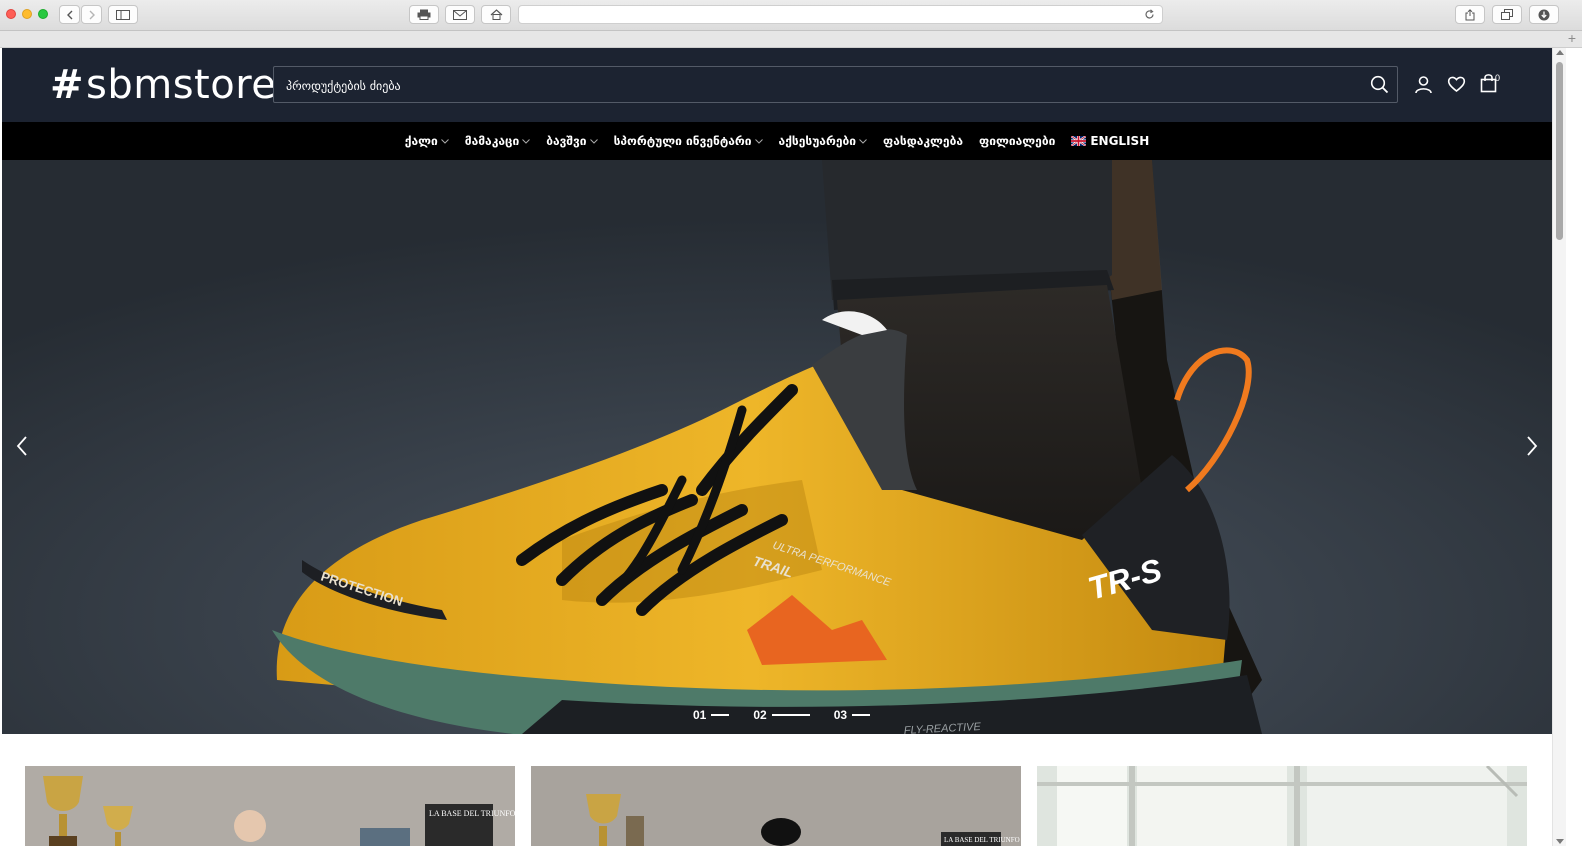  I want to click on share-button, so click(1470, 14).